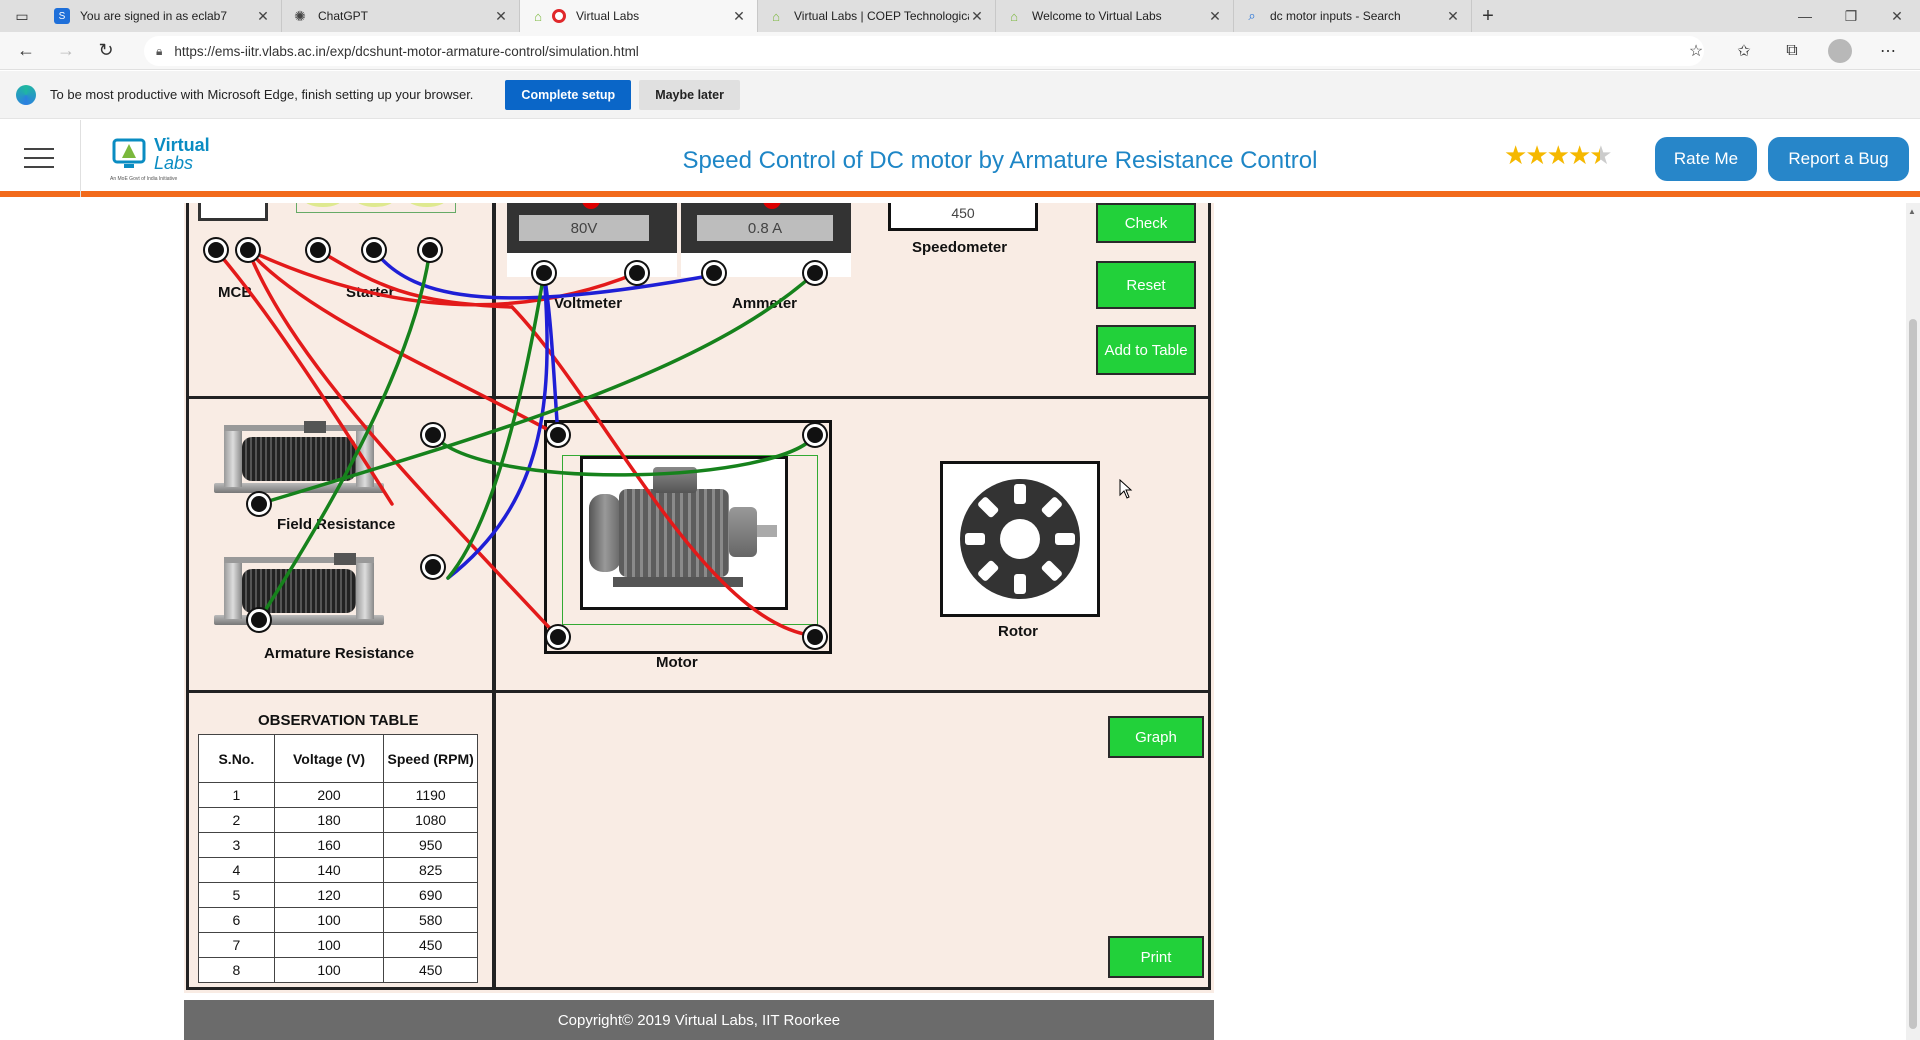  I want to click on lock-icon: 🔒︎, so click(159, 51).